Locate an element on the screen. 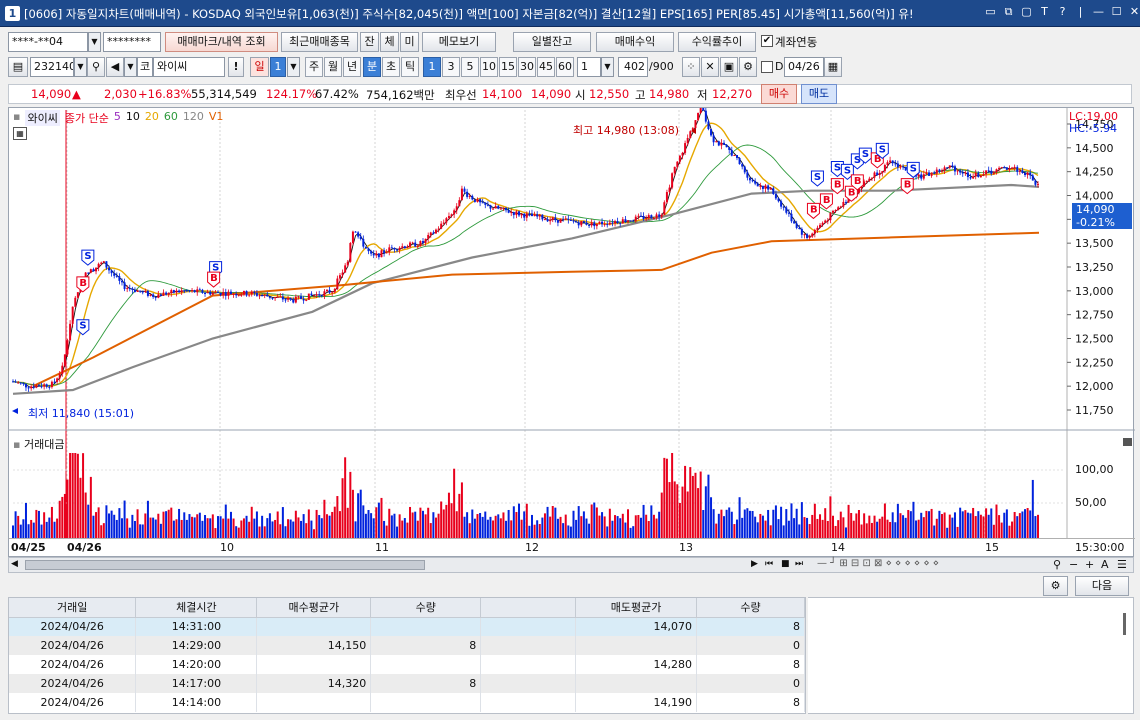 This screenshot has width=1140, height=720. pin-icon: ▢ is located at coordinates (1026, 11).